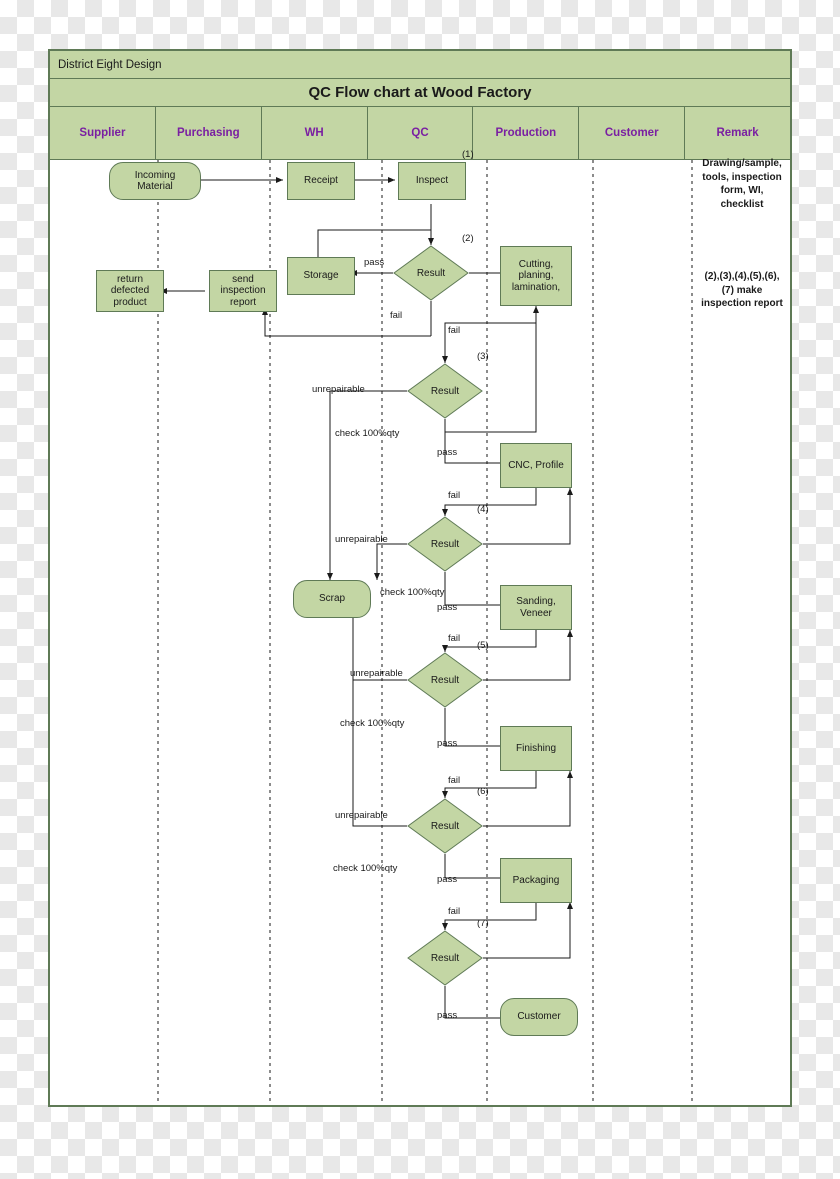  I want to click on step-number-5: (5), so click(483, 645).